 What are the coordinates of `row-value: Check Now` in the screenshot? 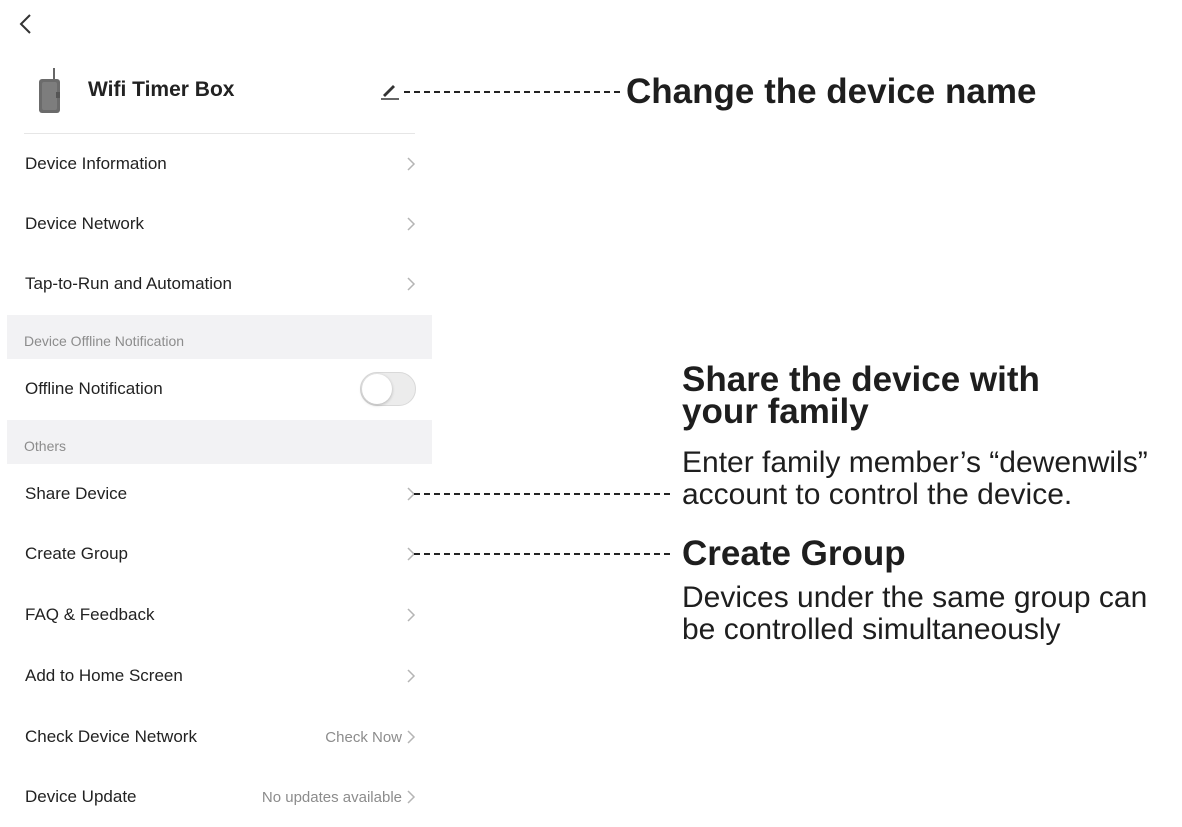 It's located at (363, 737).